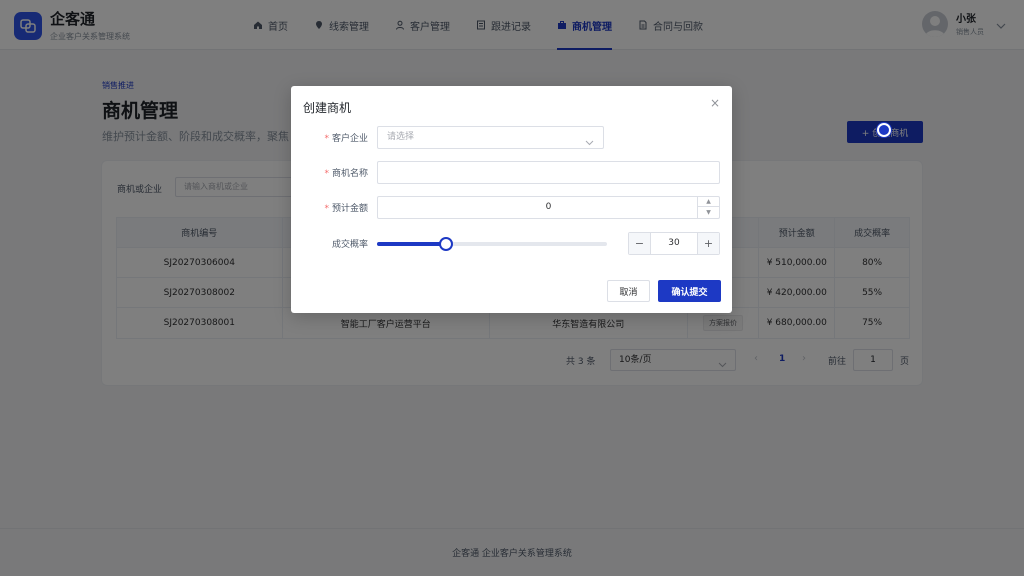 This screenshot has height=576, width=1024. What do you see at coordinates (349, 245) in the screenshot?
I see `field-label: 成交概率` at bounding box center [349, 245].